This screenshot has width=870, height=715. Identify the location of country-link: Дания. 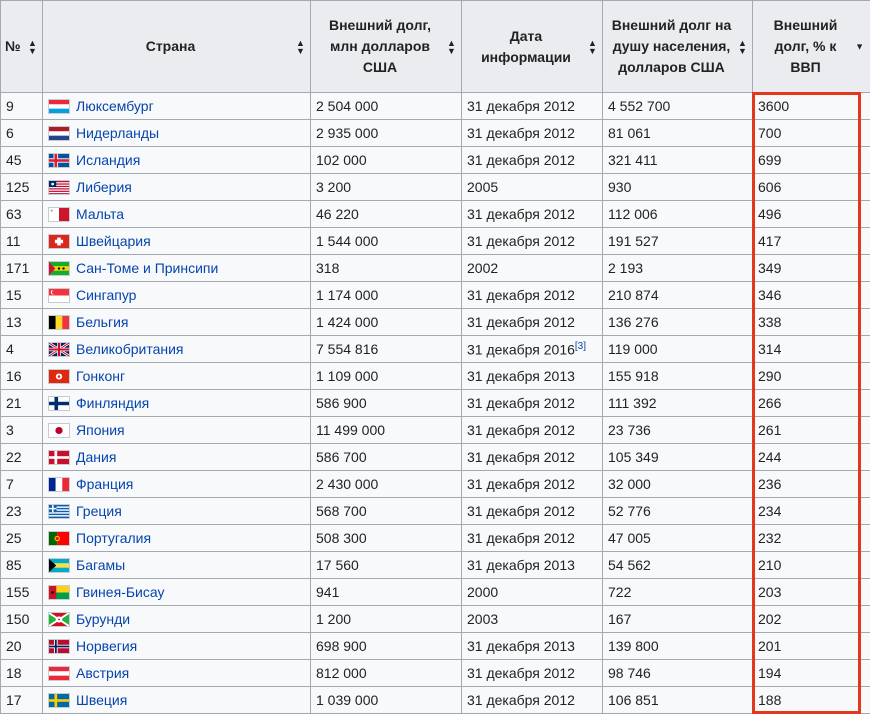
(96, 457).